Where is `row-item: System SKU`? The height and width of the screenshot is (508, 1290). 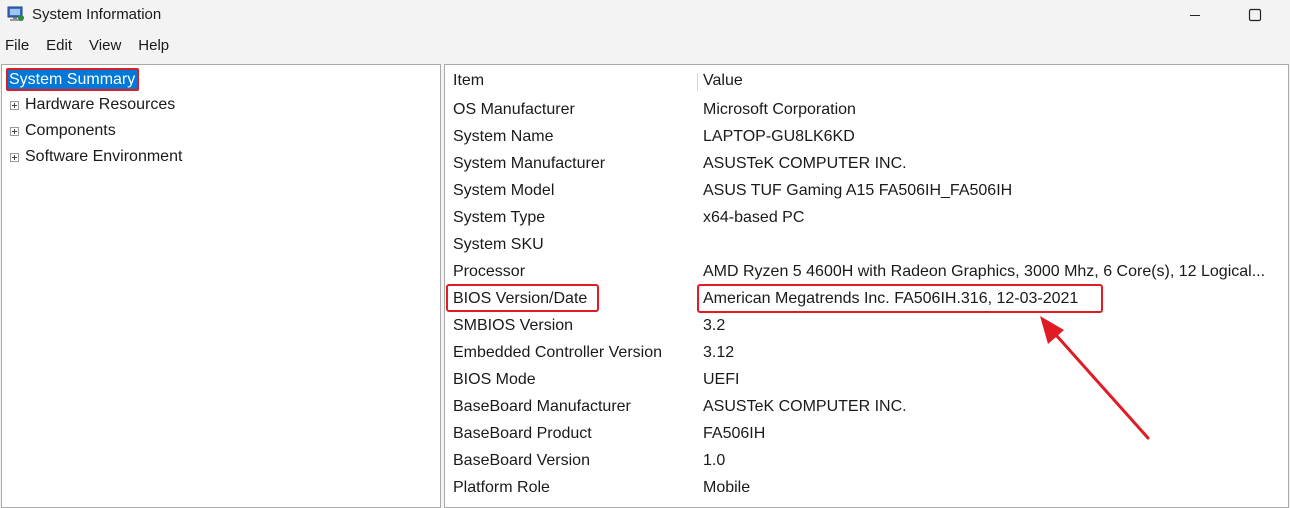 row-item: System SKU is located at coordinates (498, 244).